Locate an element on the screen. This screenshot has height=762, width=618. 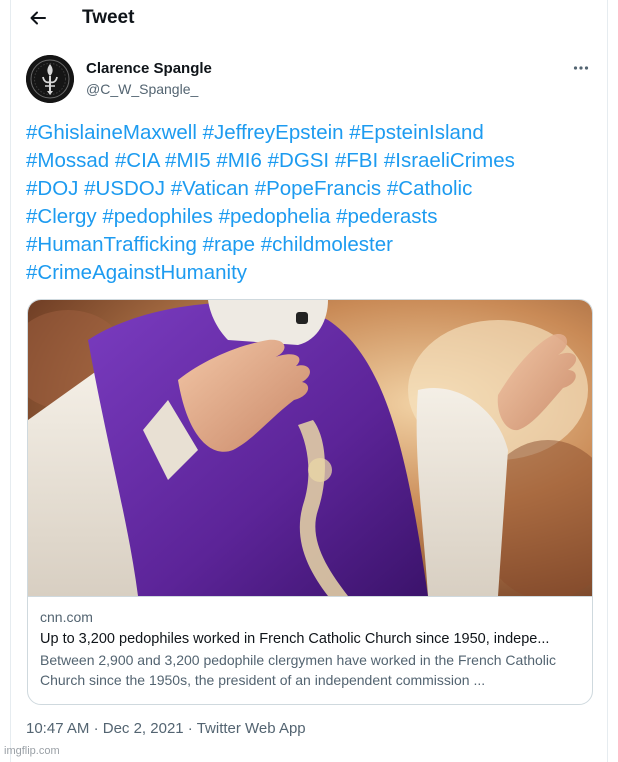
tweet-metadata: 10:47 AM · Dec 2, 2021 · Twitter Web App is located at coordinates (166, 728).